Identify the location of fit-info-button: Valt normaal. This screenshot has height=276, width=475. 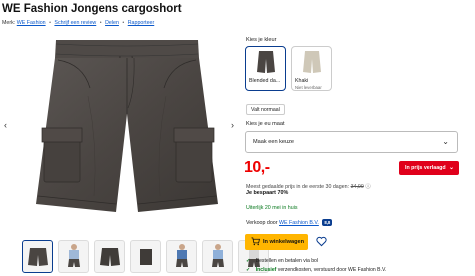
(265, 109).